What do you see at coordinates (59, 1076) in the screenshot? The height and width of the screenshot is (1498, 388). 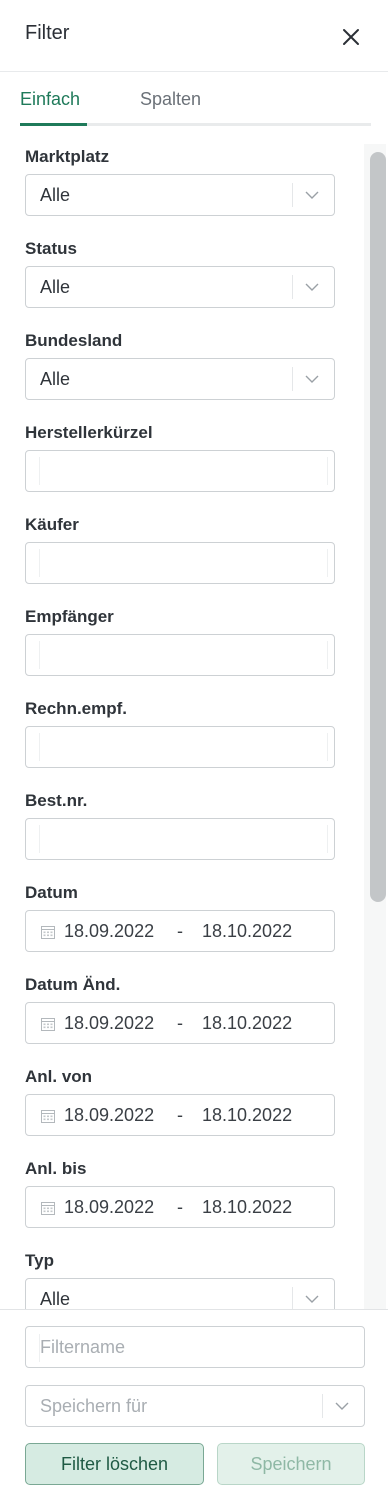 I see `anl-von-label: Anl. von` at bounding box center [59, 1076].